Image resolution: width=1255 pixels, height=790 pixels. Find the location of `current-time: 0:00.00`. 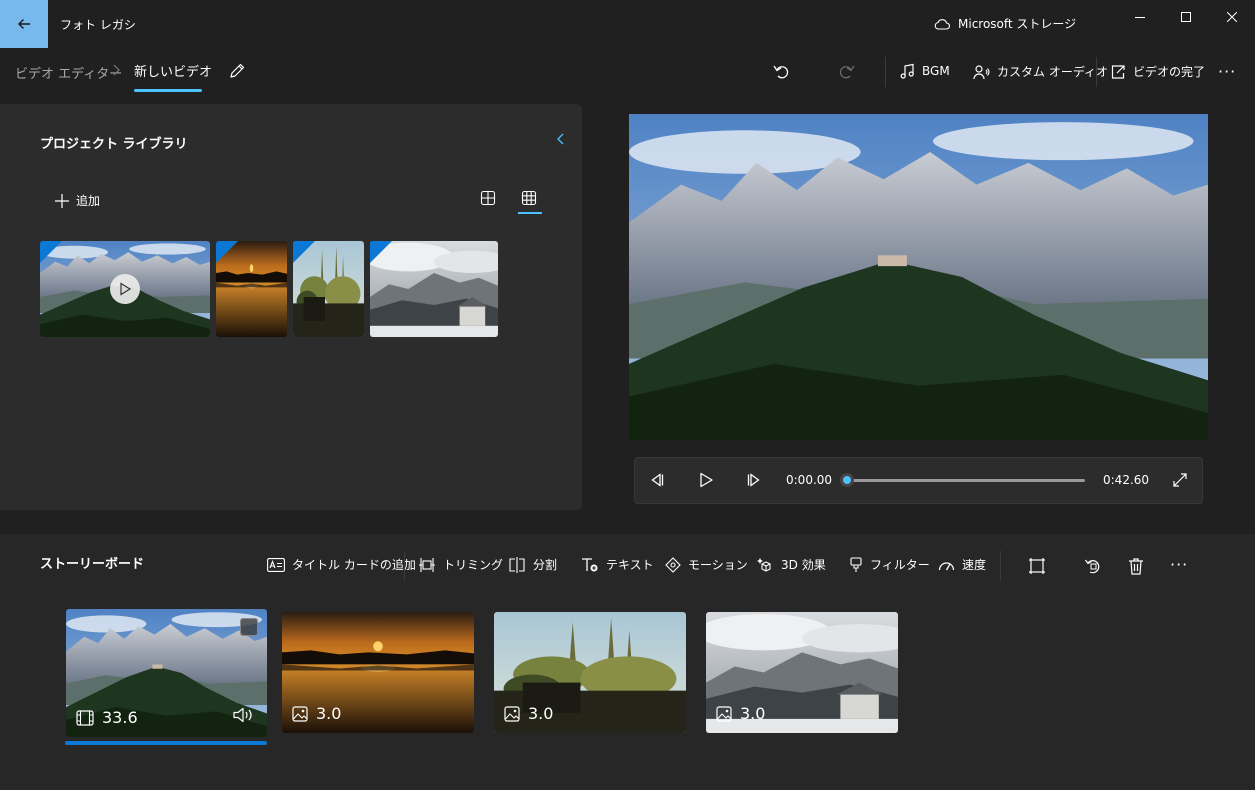

current-time: 0:00.00 is located at coordinates (809, 480).